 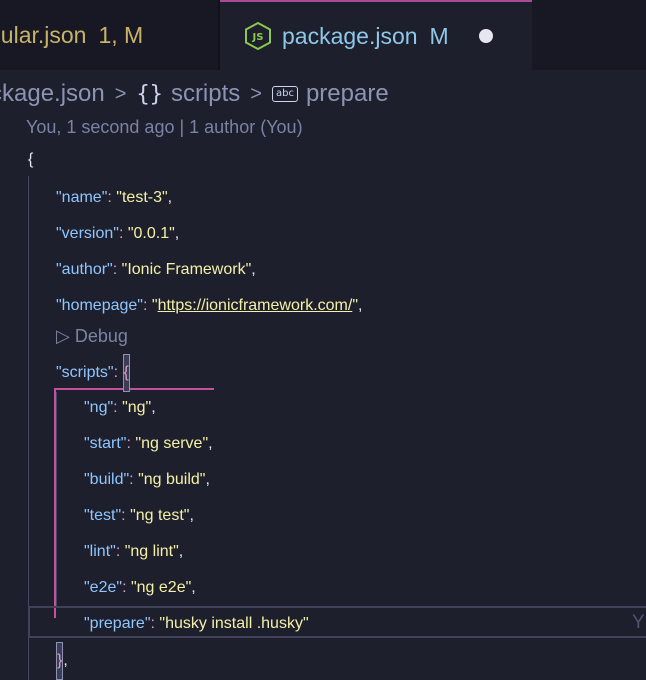 I want to click on code-line: "author": "Ionic Framework",, so click(x=156, y=269).